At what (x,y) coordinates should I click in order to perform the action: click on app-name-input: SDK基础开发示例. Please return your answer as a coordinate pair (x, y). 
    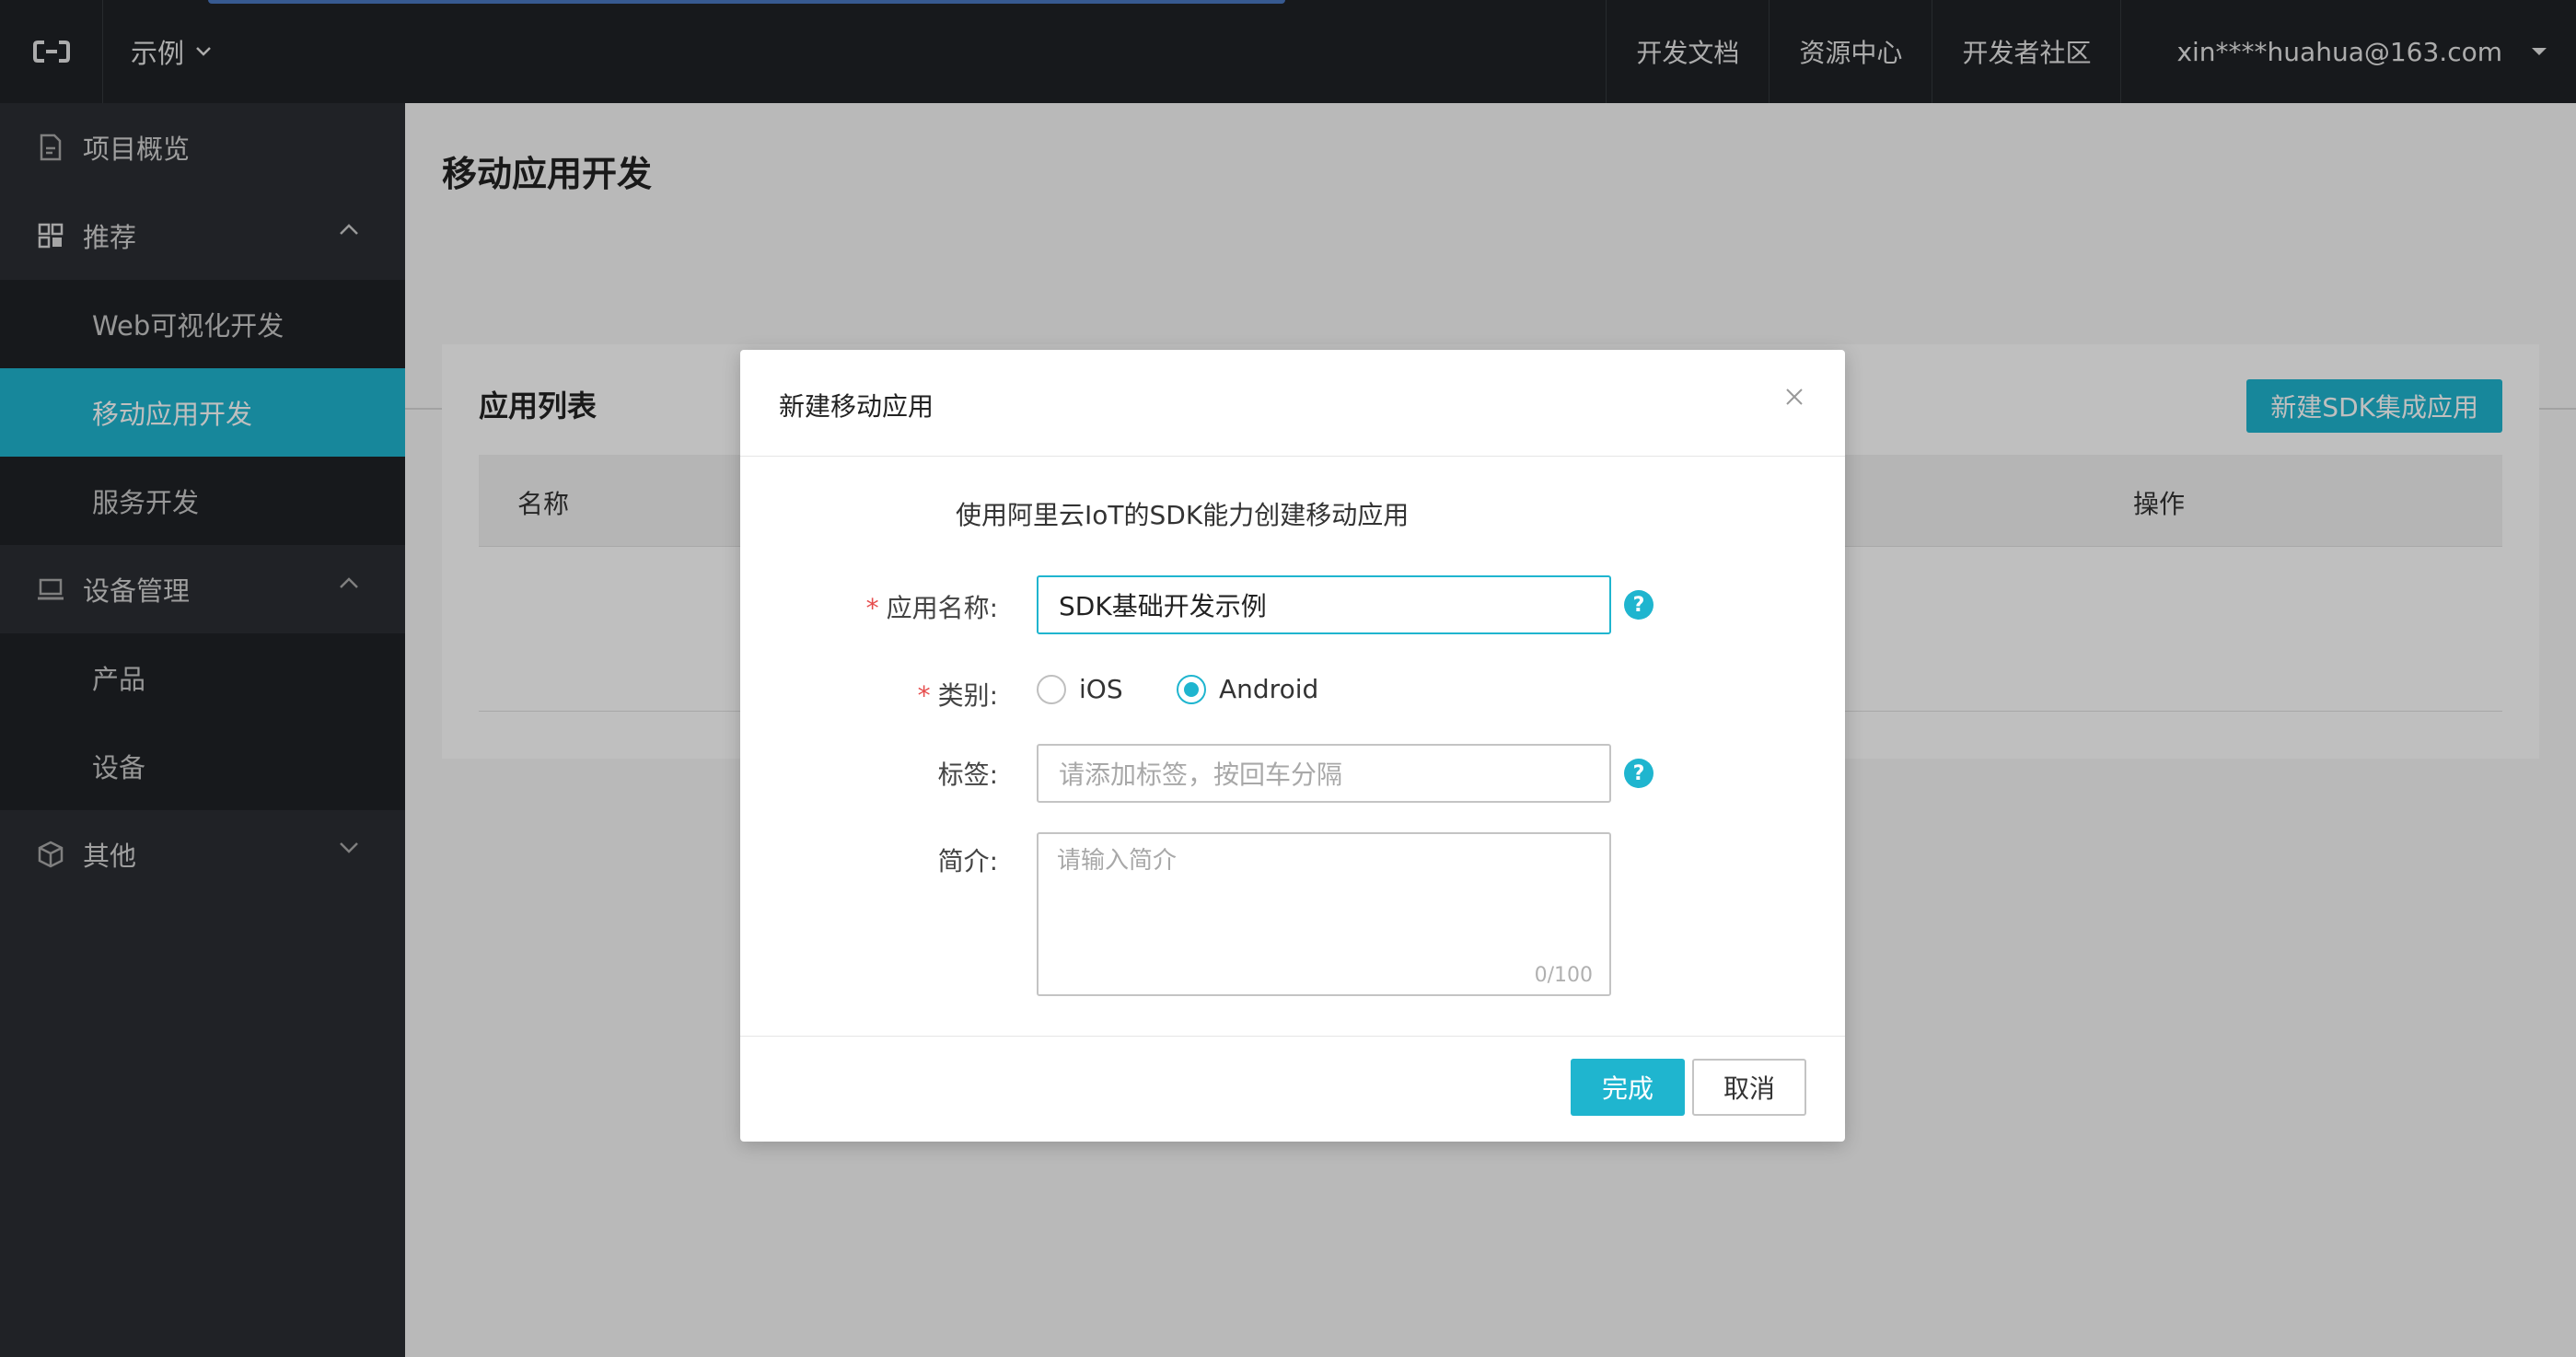
    Looking at the image, I should click on (1324, 604).